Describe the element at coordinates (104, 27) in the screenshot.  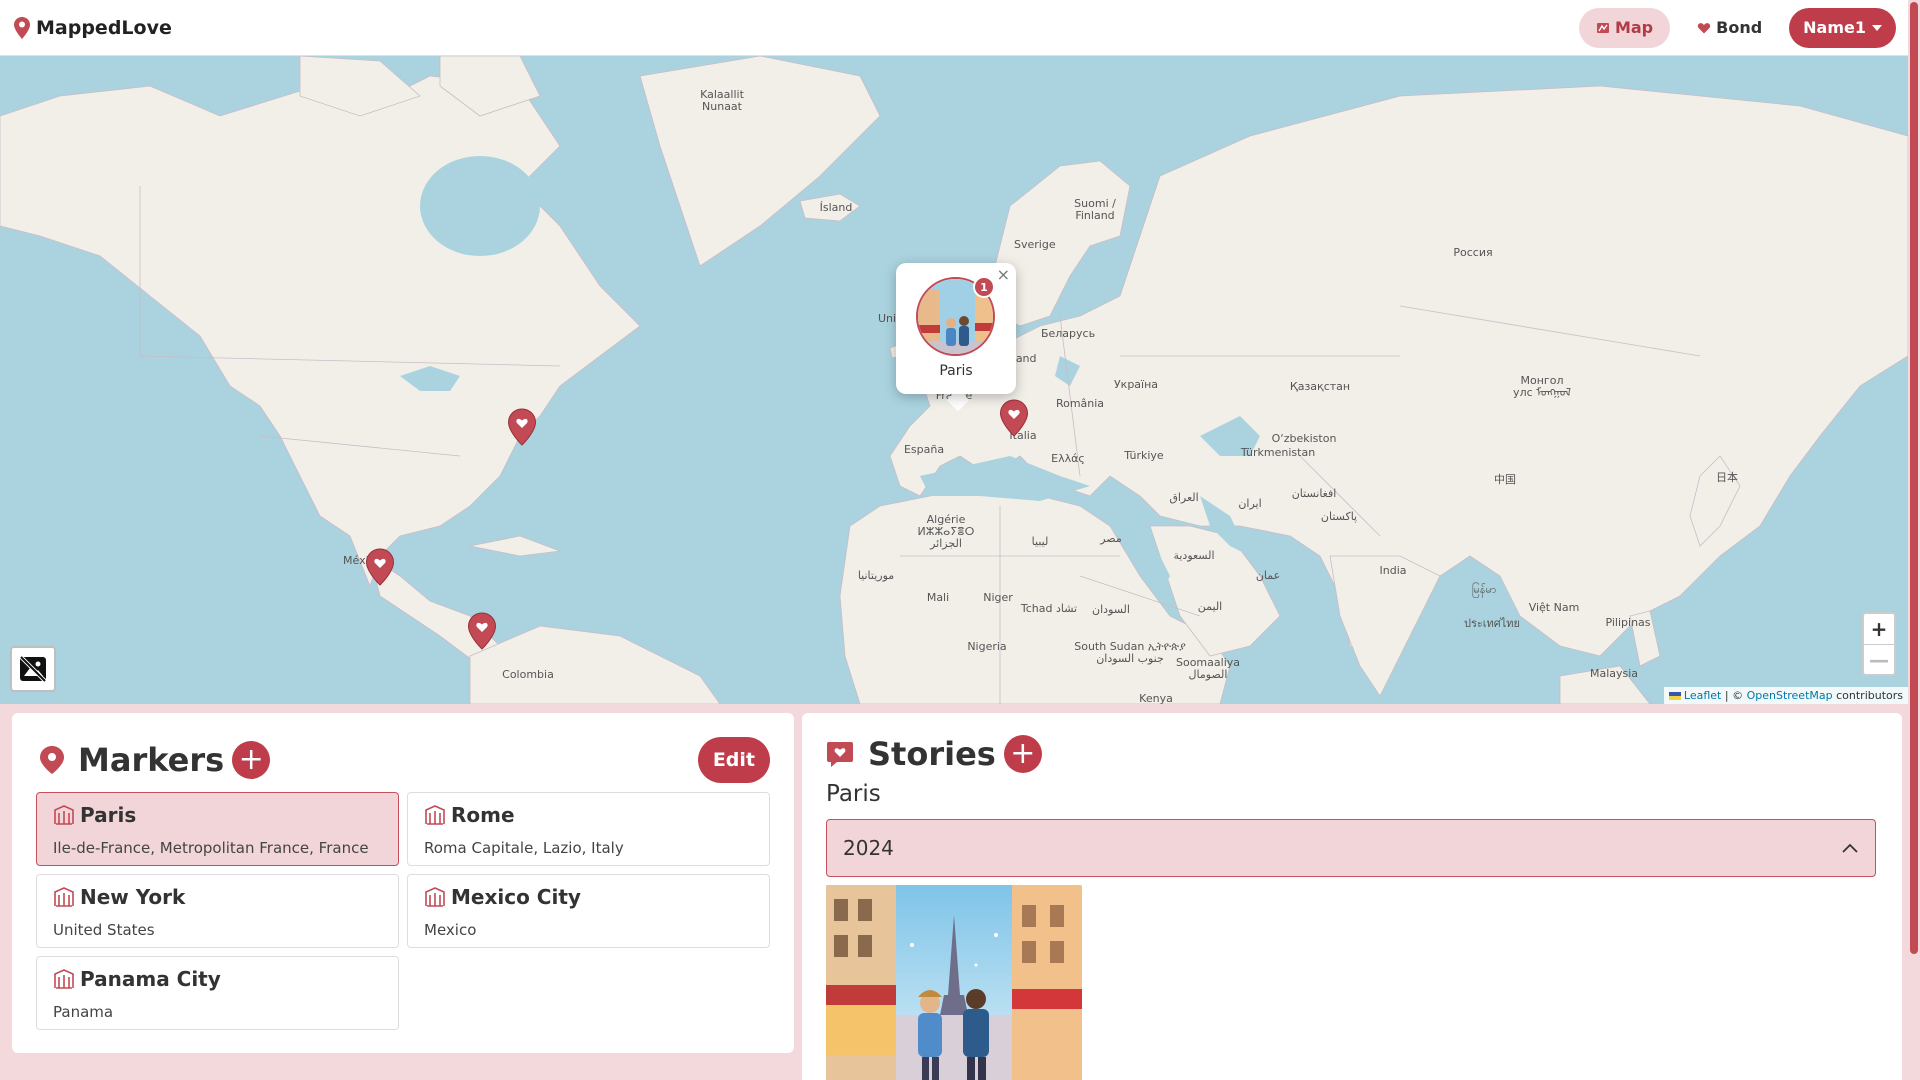
I see `brand-name: MappedLove` at that location.